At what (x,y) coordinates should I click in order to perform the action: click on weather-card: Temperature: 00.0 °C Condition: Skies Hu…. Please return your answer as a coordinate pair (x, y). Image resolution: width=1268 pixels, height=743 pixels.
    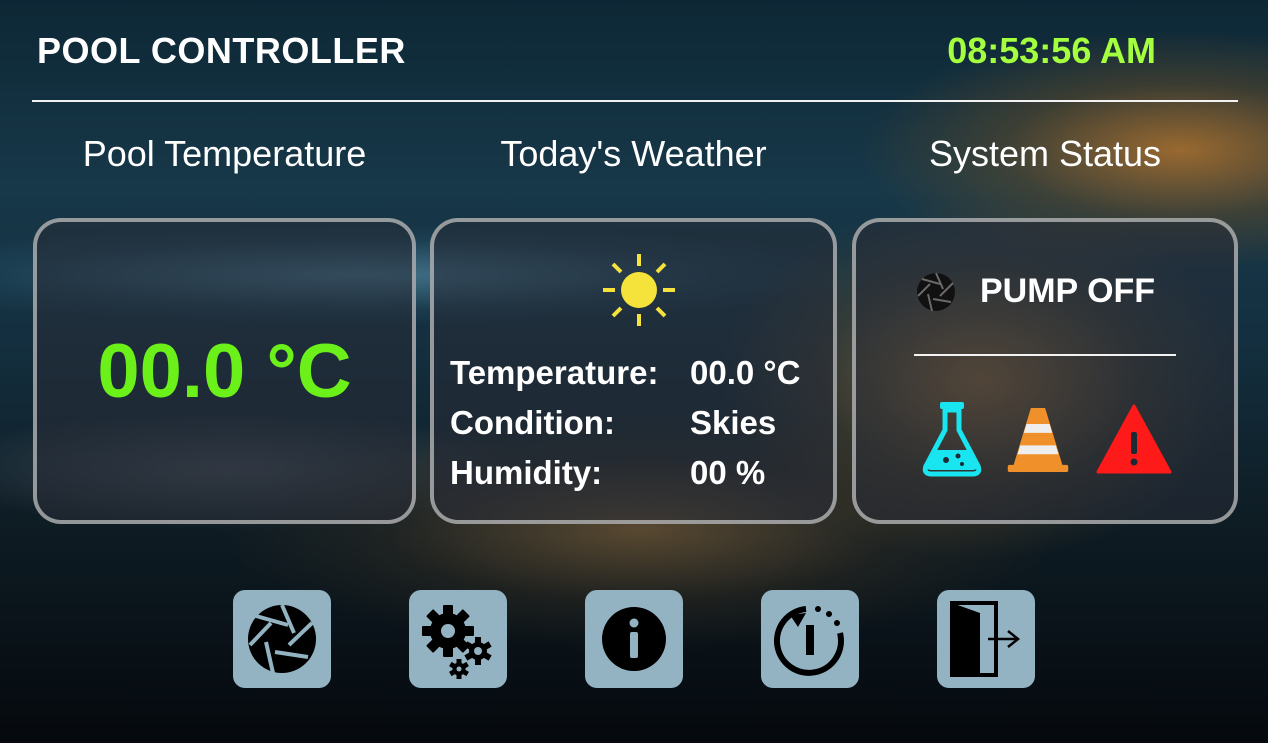
    Looking at the image, I should click on (633, 371).